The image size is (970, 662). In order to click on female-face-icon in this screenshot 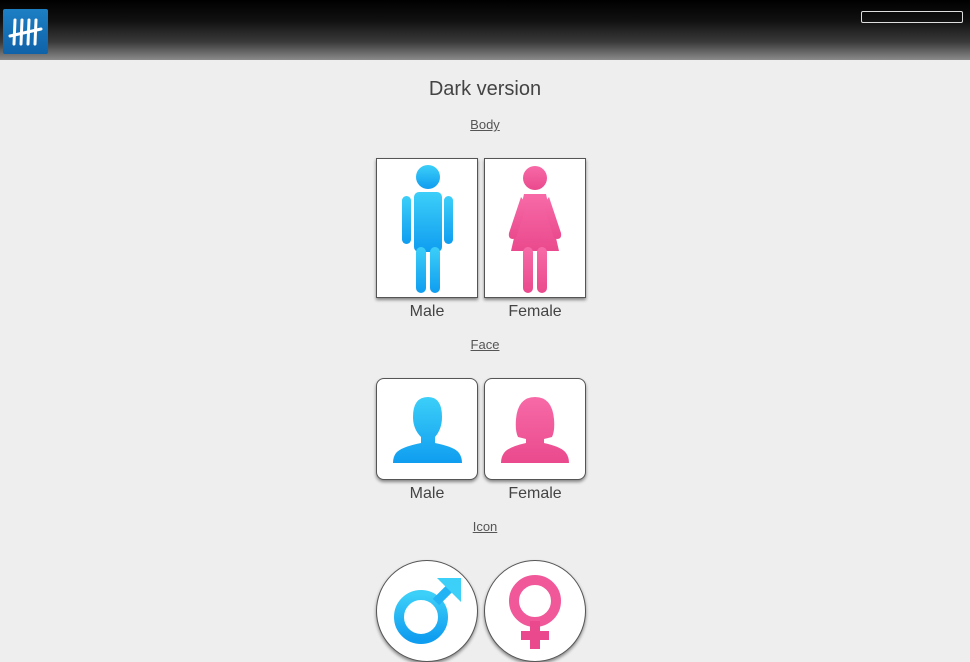, I will do `click(535, 430)`.